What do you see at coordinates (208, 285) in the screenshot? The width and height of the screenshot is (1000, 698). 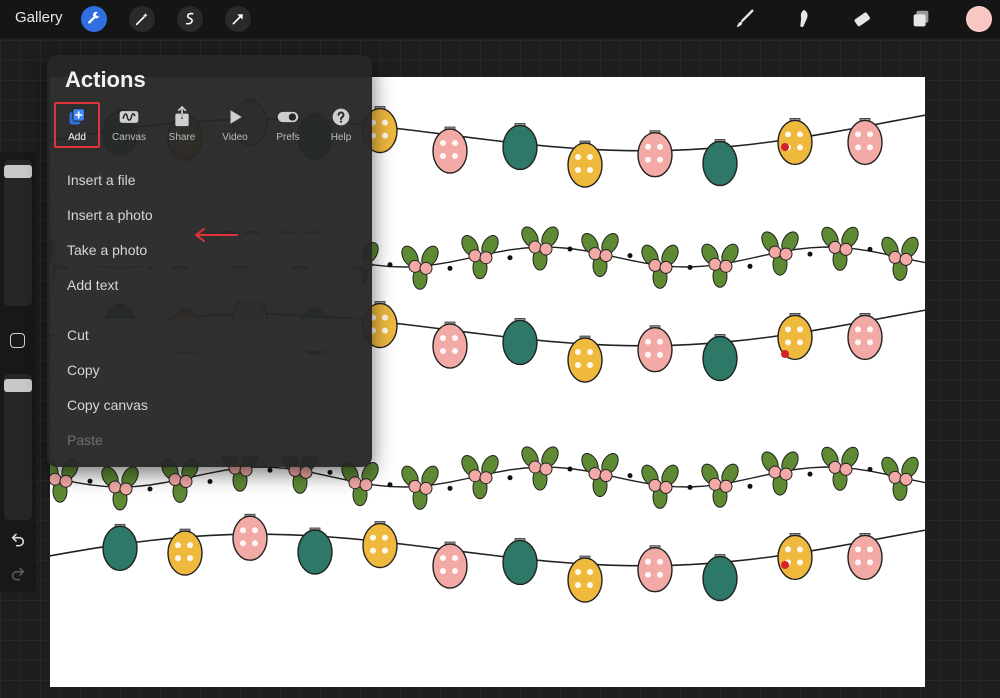 I see `add-text-item: Add text` at bounding box center [208, 285].